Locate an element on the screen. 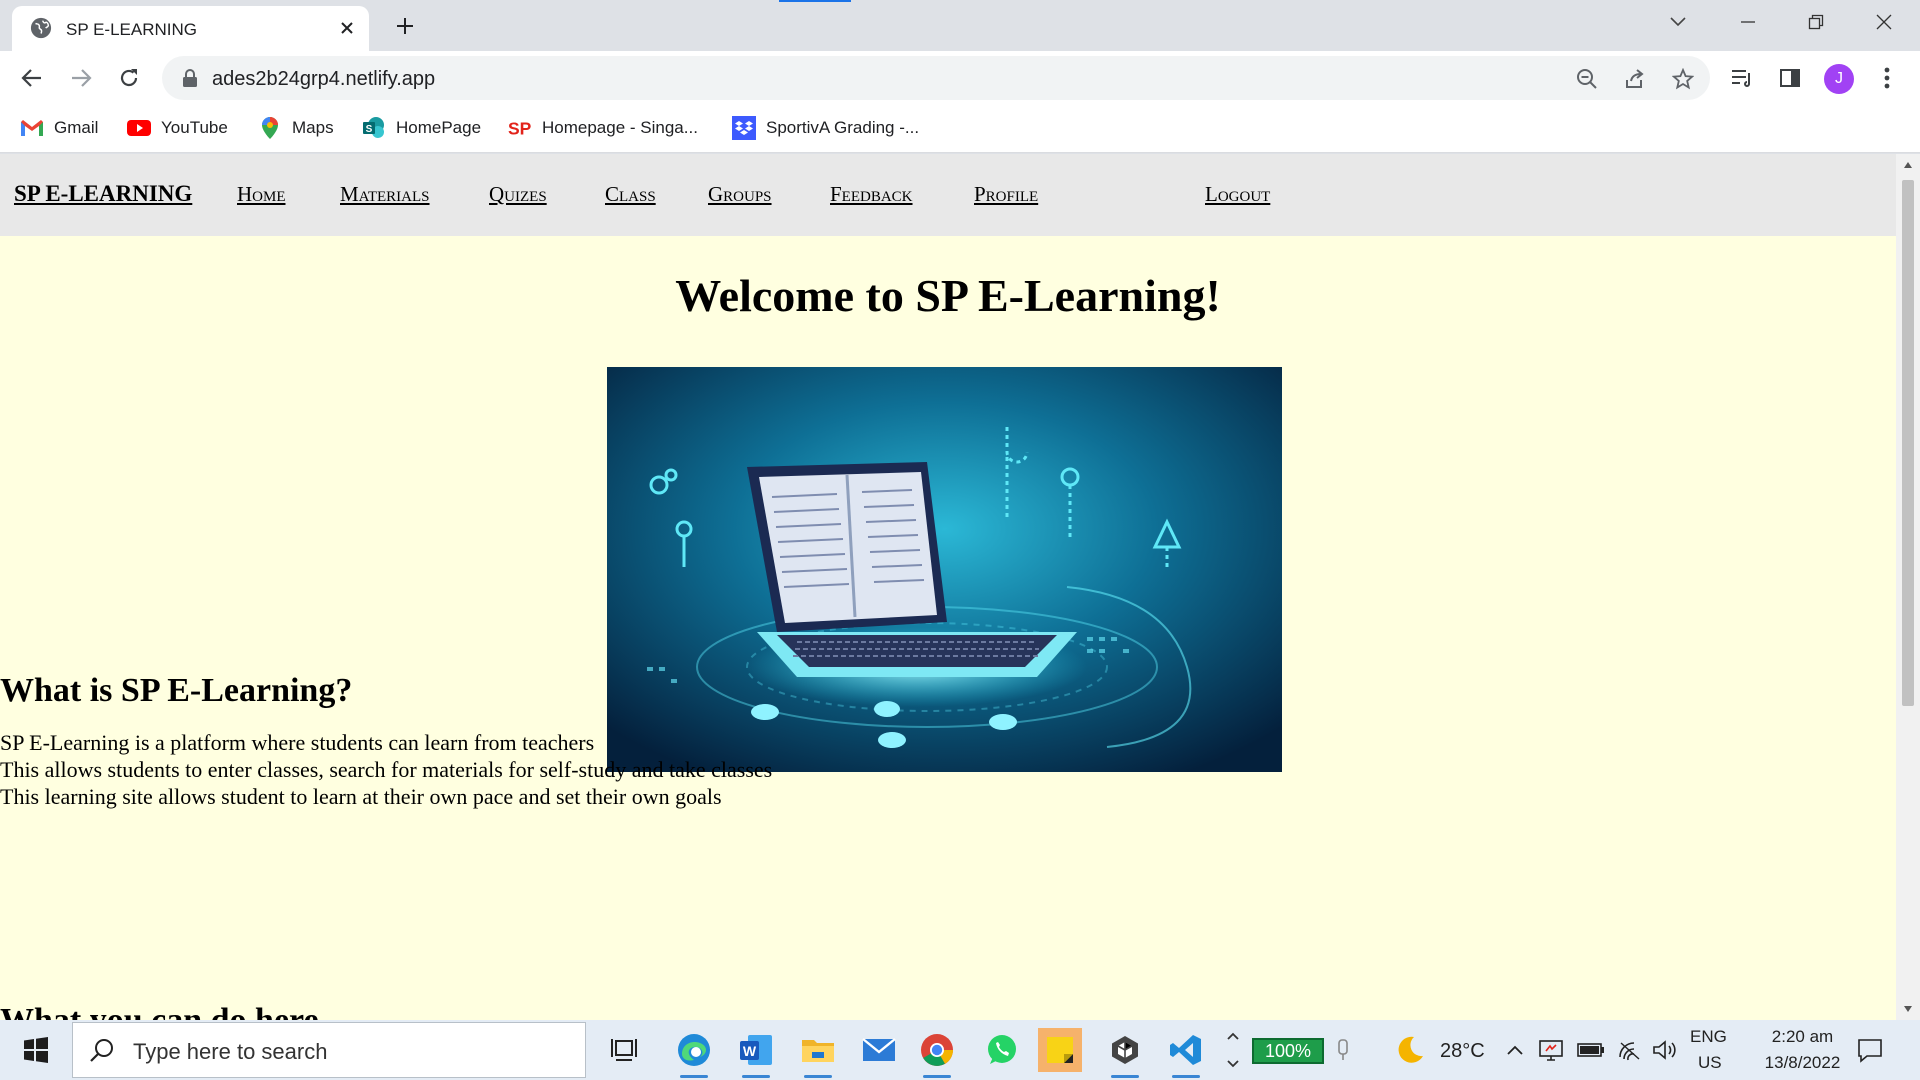 The height and width of the screenshot is (1080, 1920). profile-avatar: J is located at coordinates (1839, 79).